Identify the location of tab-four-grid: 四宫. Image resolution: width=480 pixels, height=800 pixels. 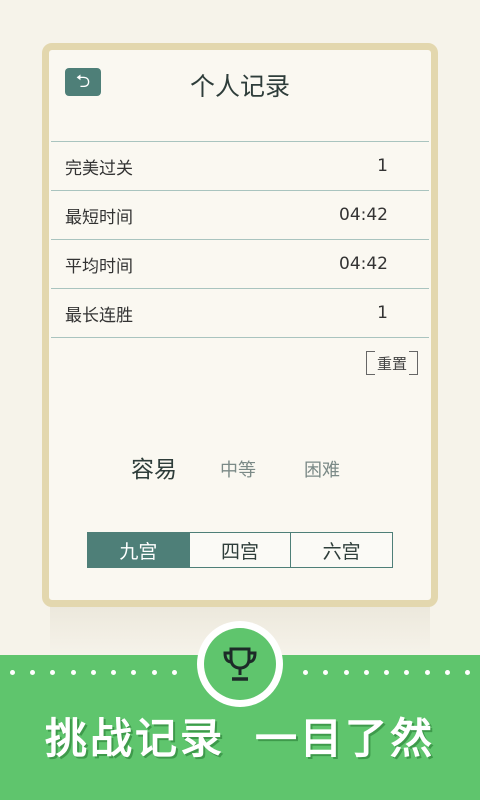
(239, 550).